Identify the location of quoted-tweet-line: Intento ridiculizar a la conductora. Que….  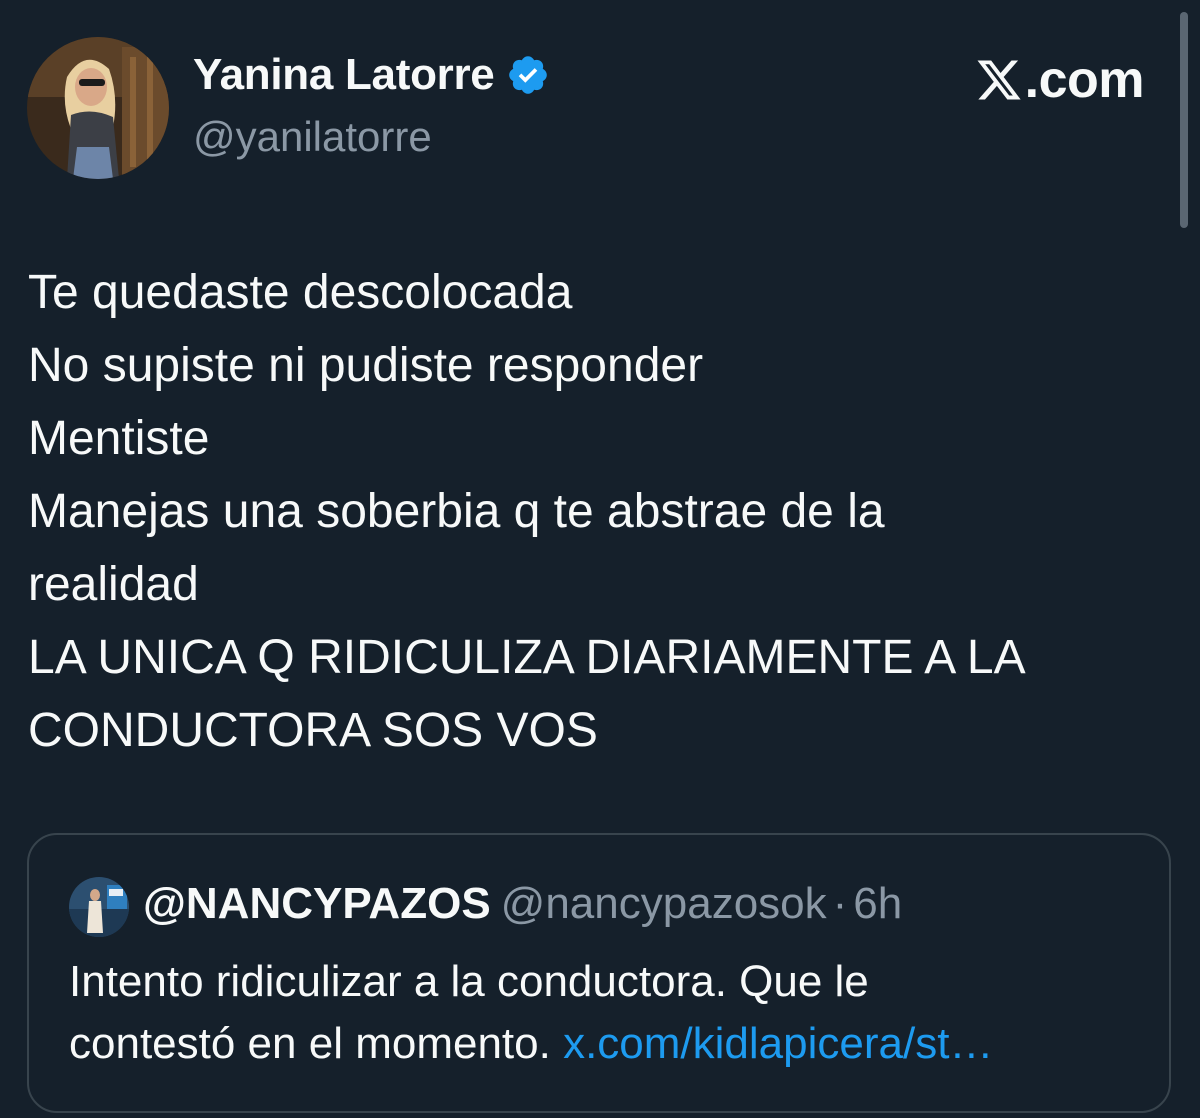
(469, 981).